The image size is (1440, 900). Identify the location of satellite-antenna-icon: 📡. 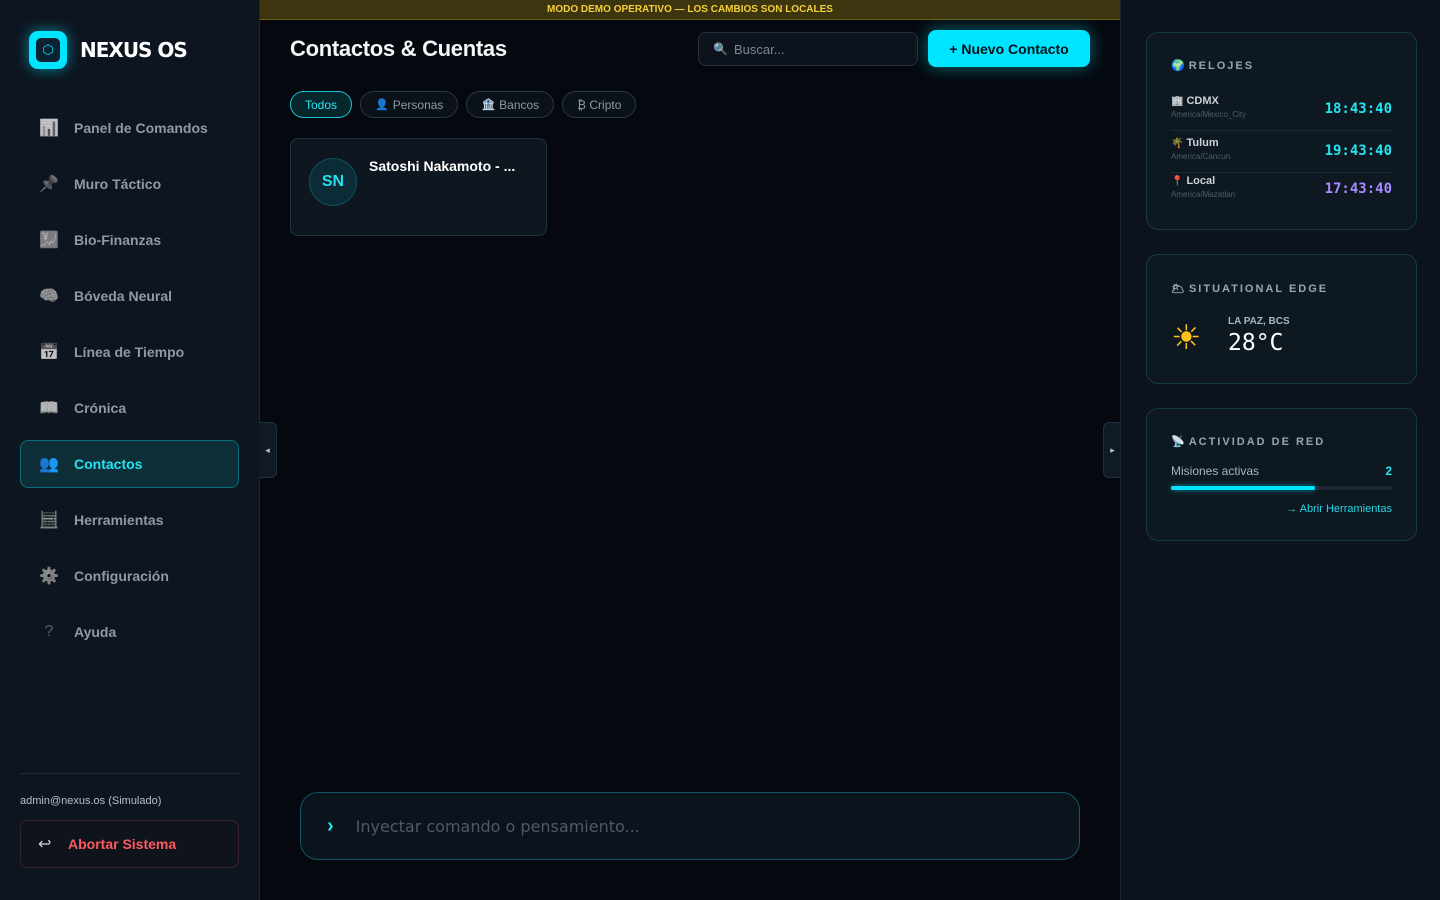
(1178, 442).